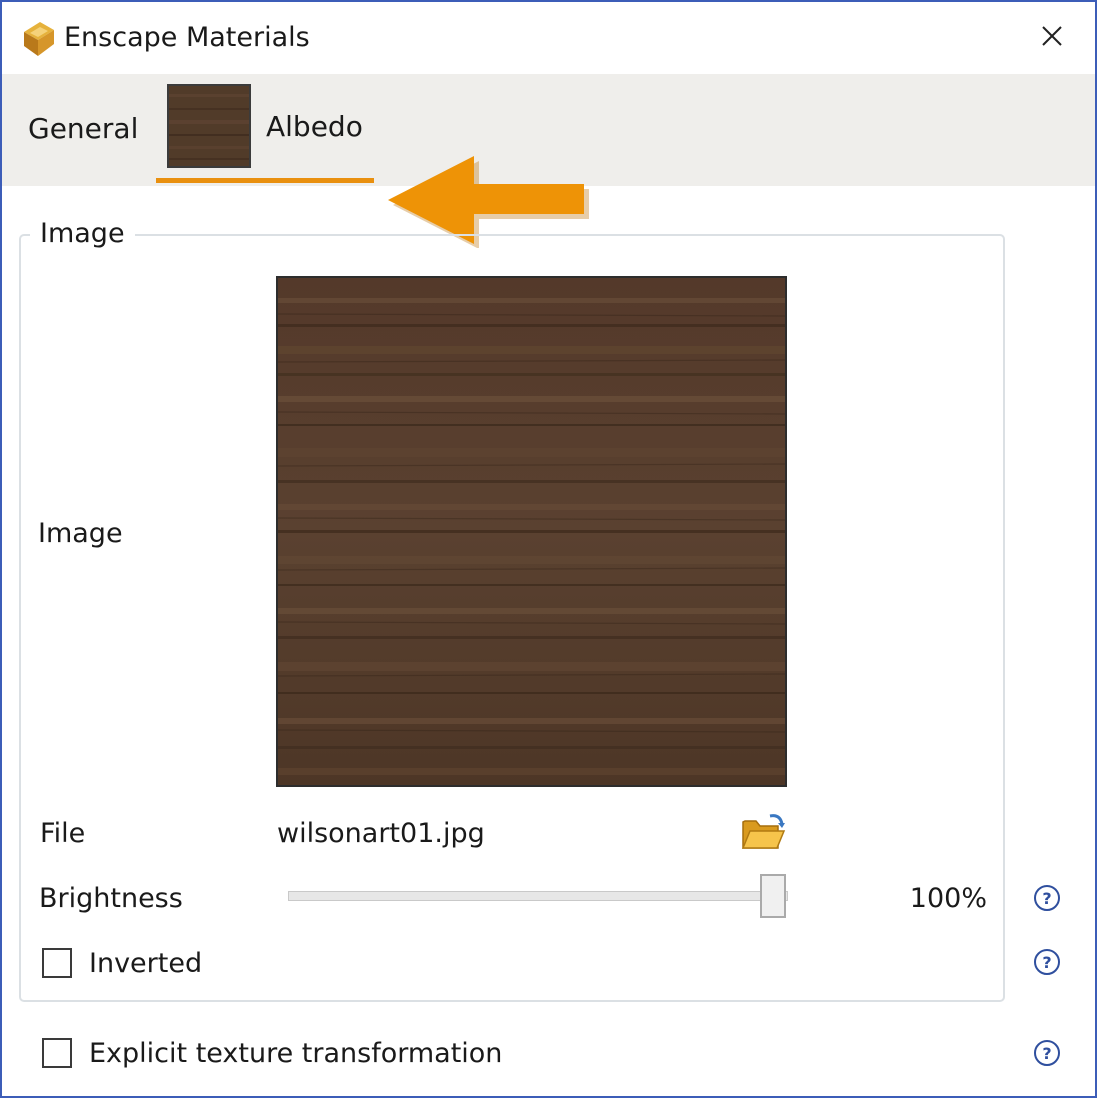 Image resolution: width=1097 pixels, height=1098 pixels. What do you see at coordinates (38, 38) in the screenshot?
I see `enscape-logo-icon` at bounding box center [38, 38].